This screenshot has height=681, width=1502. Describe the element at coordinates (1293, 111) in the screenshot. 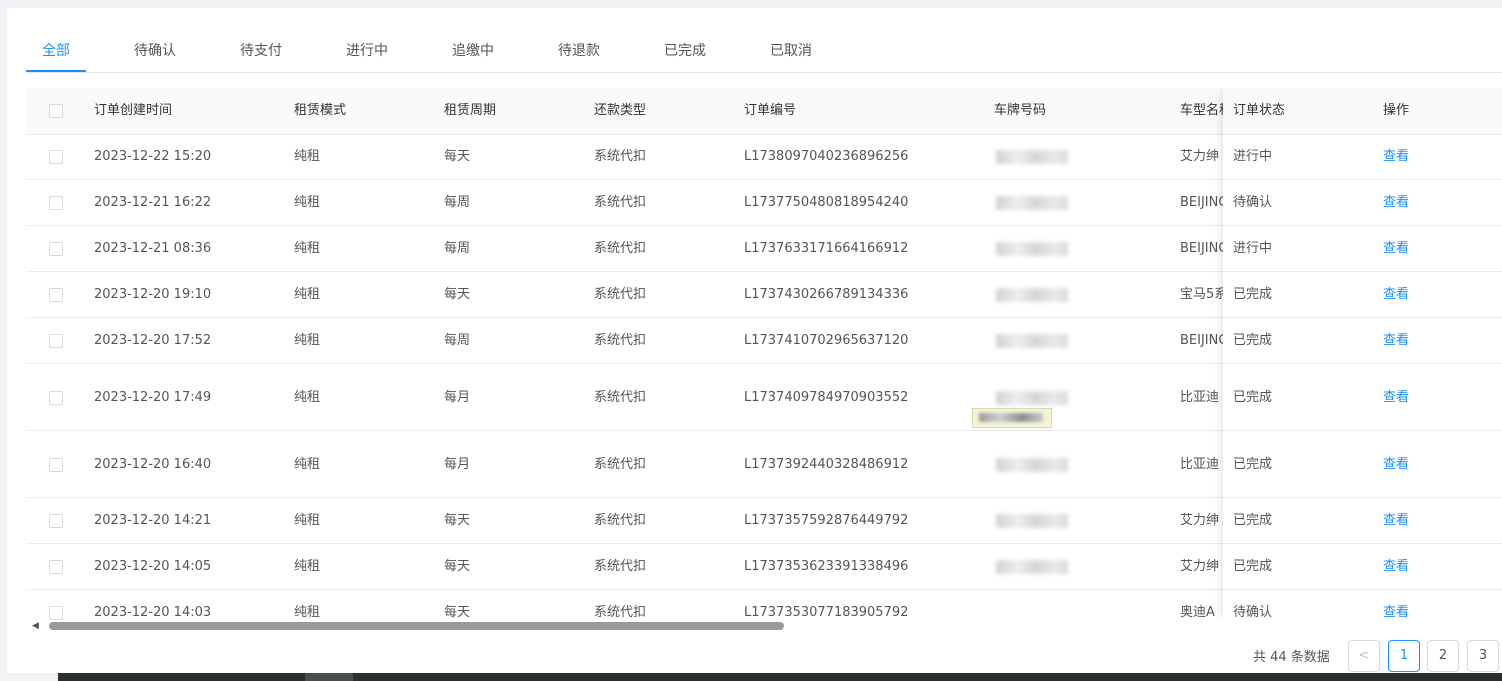

I see `header-order-status: 订单状态` at that location.